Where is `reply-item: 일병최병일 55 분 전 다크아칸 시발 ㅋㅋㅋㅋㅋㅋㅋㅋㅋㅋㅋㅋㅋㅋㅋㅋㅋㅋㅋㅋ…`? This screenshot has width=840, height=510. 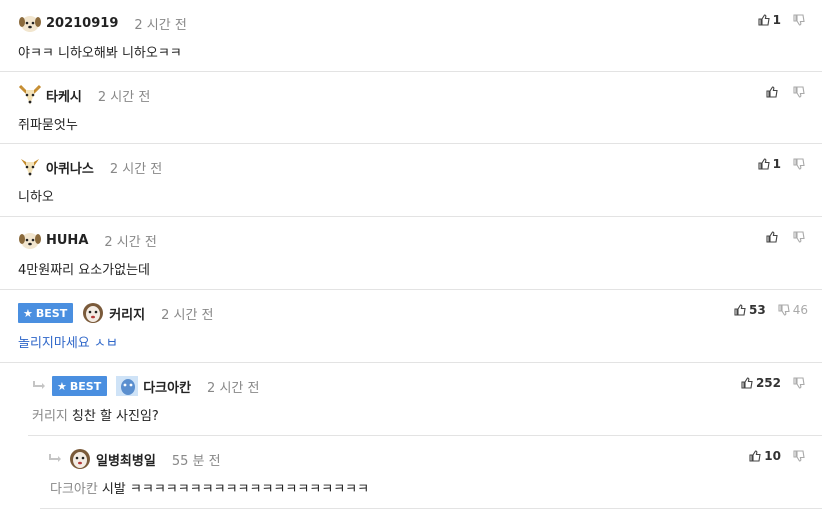 reply-item: 일병최병일 55 분 전 다크아칸 시발 ㅋㅋㅋㅋㅋㅋㅋㅋㅋㅋㅋㅋㅋㅋㅋㅋㅋㅋㅋㅋ… is located at coordinates (431, 472).